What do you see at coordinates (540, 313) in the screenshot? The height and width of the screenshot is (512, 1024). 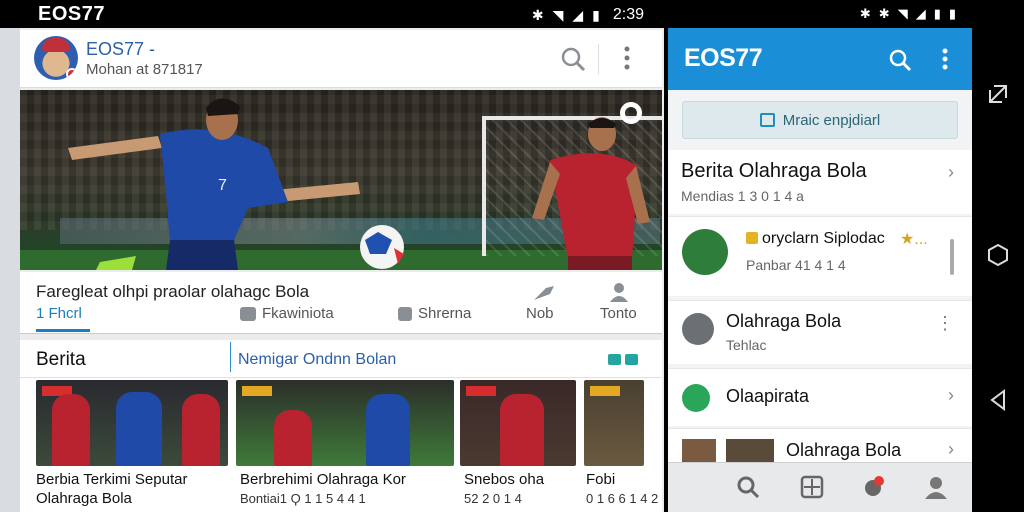 I see `tab-4: Nob` at bounding box center [540, 313].